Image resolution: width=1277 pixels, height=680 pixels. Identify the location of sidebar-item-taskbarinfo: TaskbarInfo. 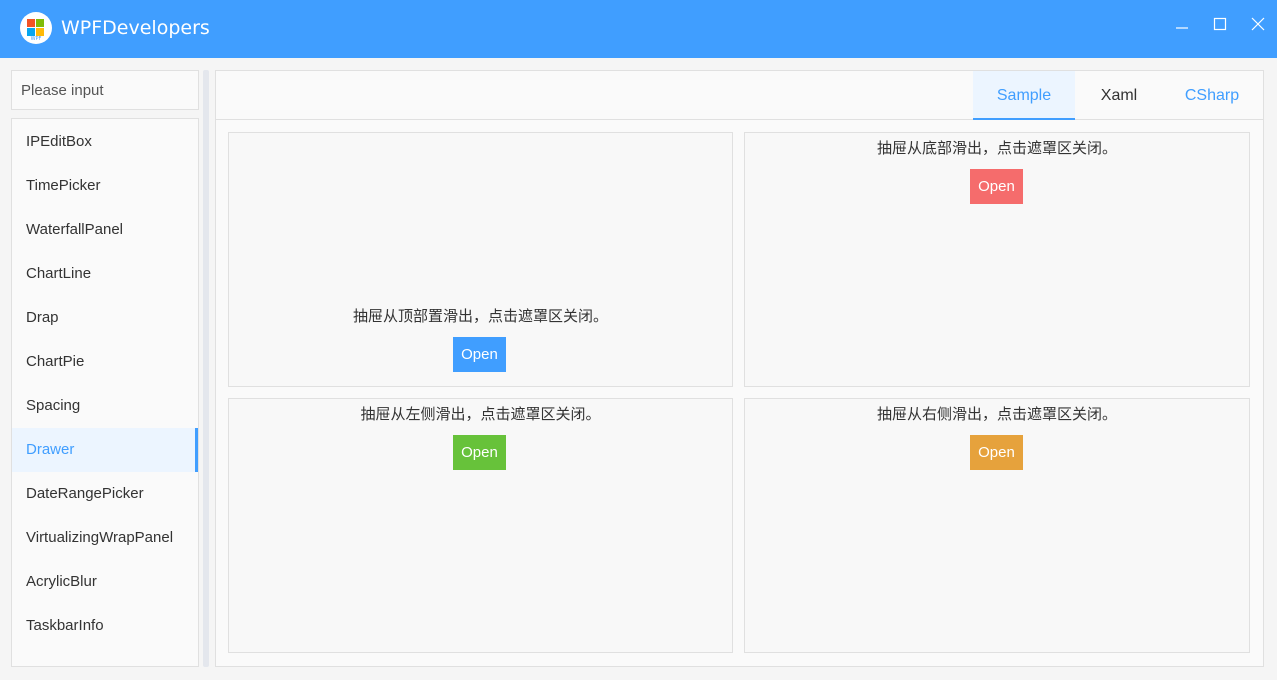
(105, 626).